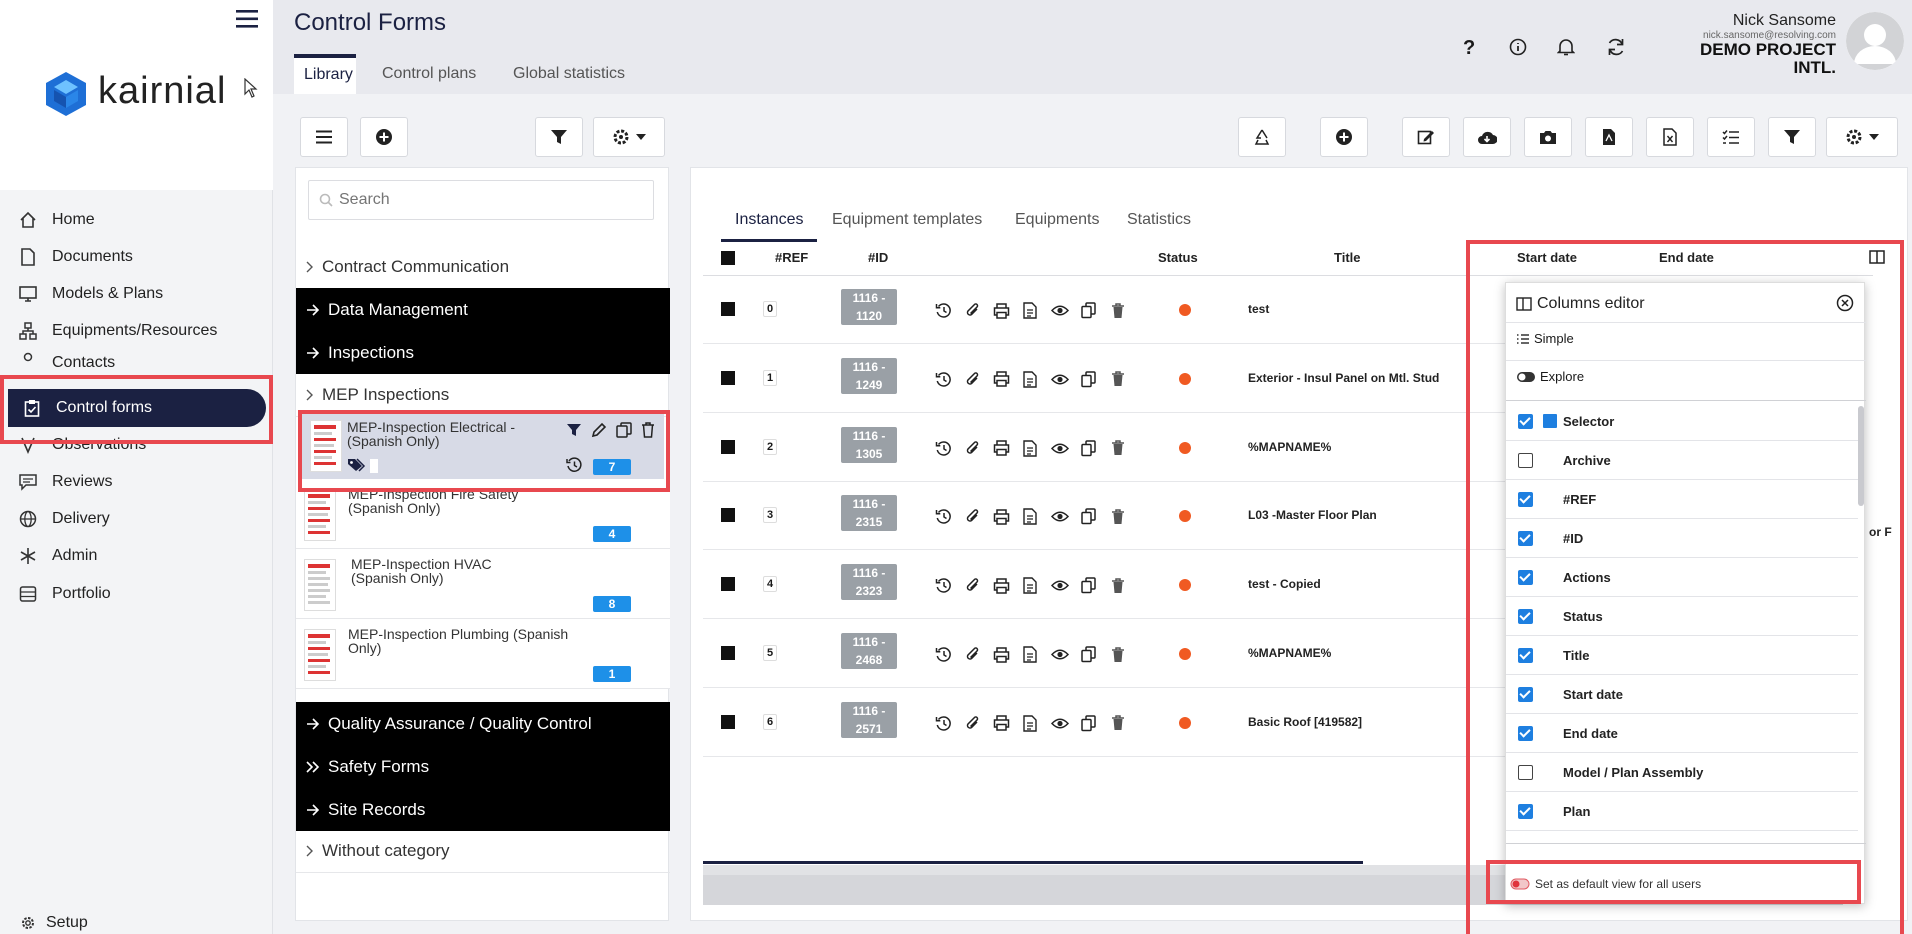  I want to click on search-field, so click(481, 200).